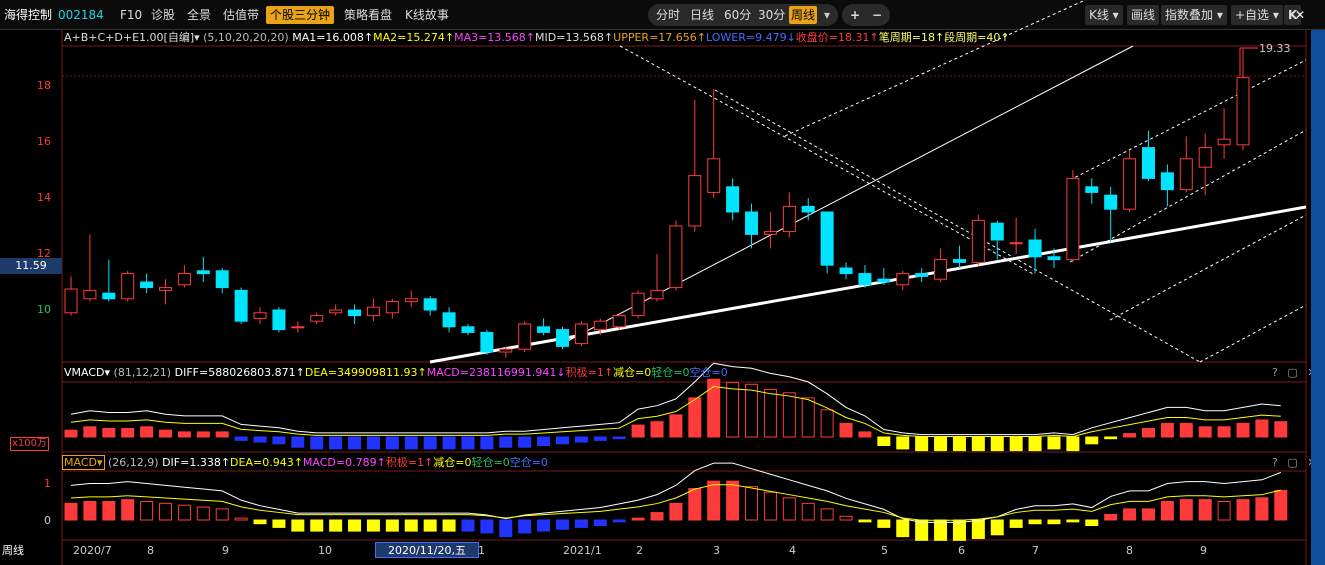  What do you see at coordinates (47, 483) in the screenshot?
I see `macd-tick-1: 1` at bounding box center [47, 483].